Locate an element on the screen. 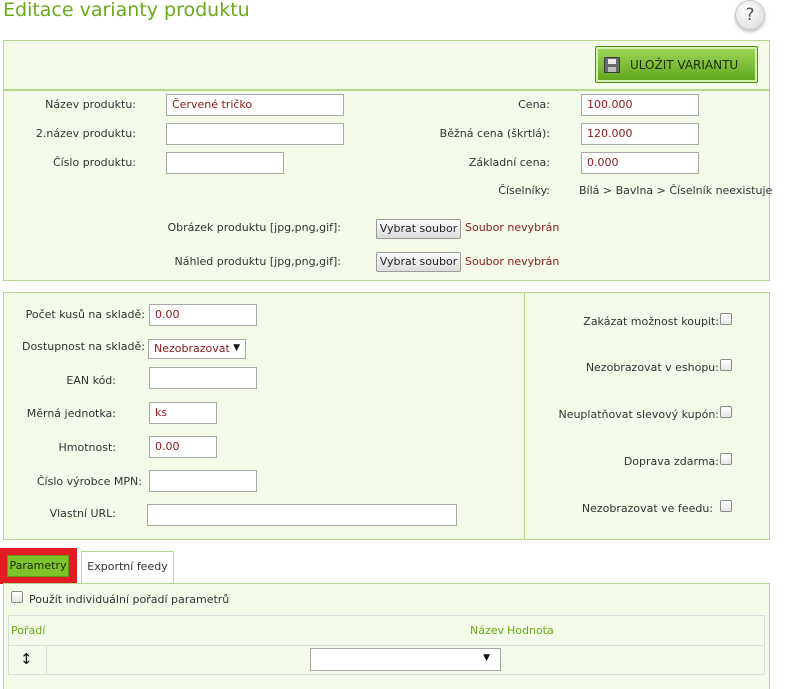  price-input: 100.000 is located at coordinates (640, 105).